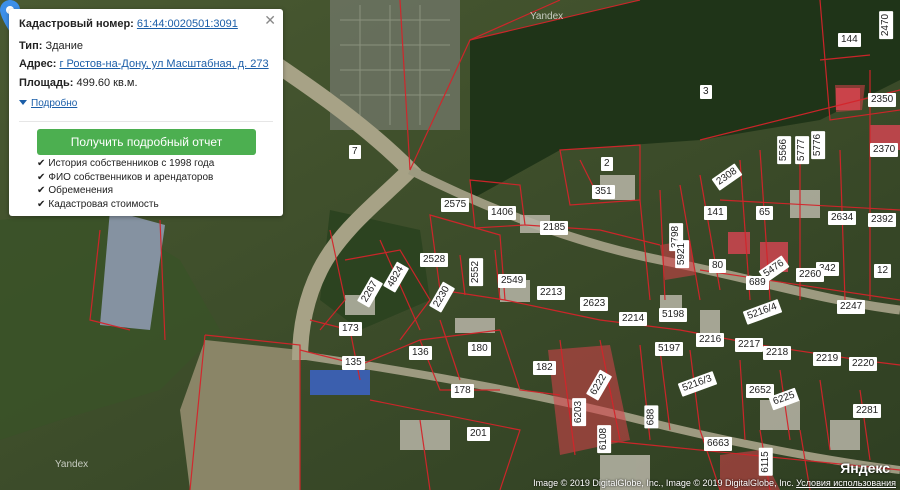 This screenshot has height=490, width=900. Describe the element at coordinates (863, 364) in the screenshot. I see `parcel-label: 2220` at that location.